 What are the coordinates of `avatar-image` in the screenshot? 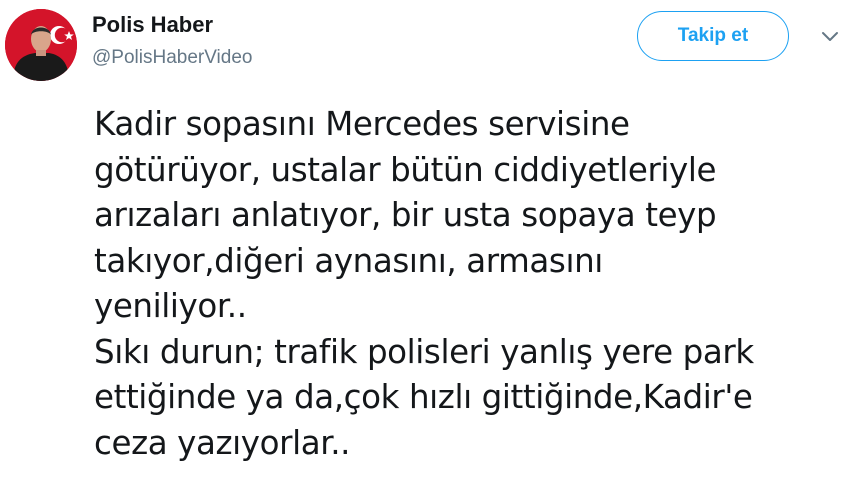 It's located at (41, 45).